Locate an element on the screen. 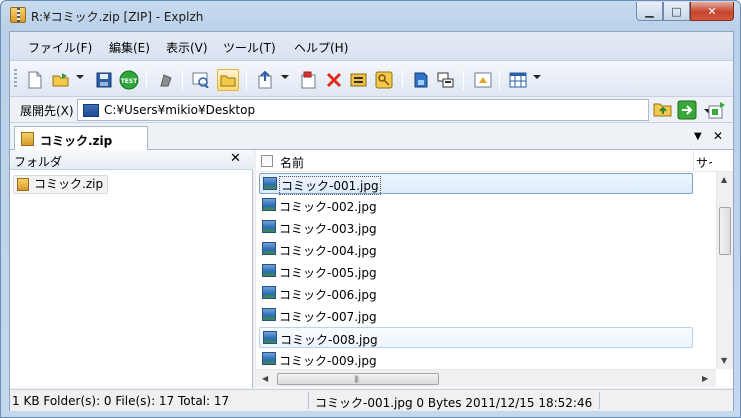  file-row: コミック-002.jpg is located at coordinates (476, 205).